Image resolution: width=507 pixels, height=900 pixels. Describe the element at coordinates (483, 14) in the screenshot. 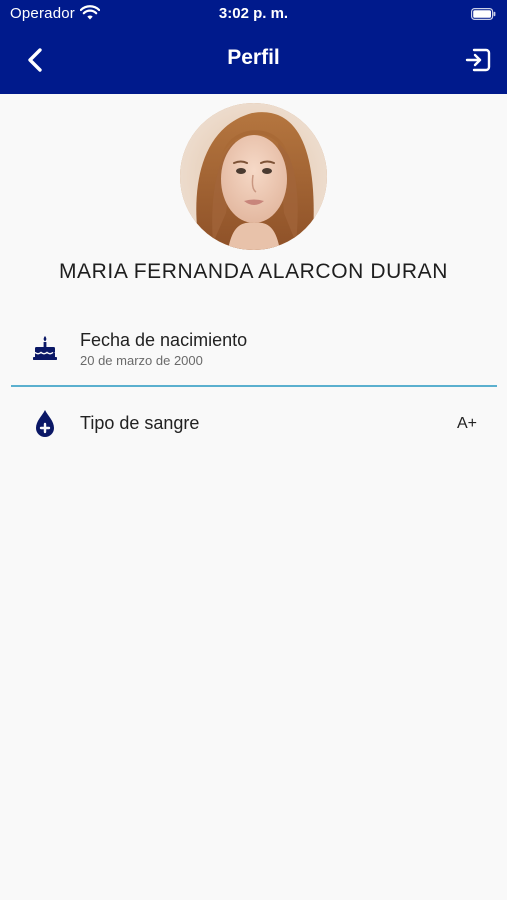

I see `battery-icon` at that location.